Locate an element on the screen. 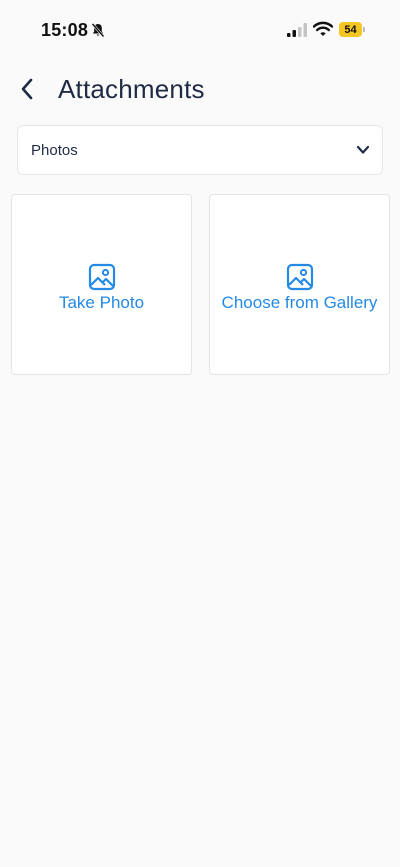  battery-level: 54 is located at coordinates (350, 29).